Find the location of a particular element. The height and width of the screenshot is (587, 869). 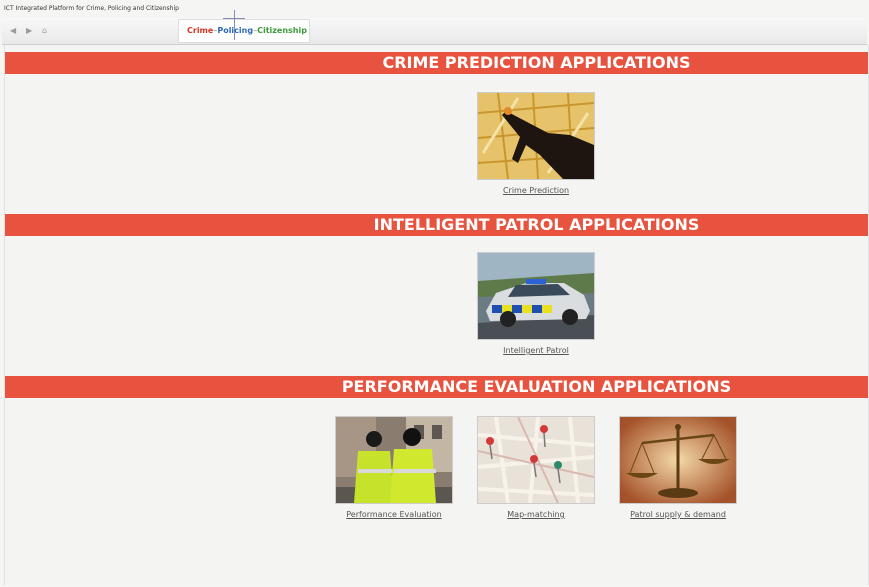

hand-on-map-image is located at coordinates (536, 136).